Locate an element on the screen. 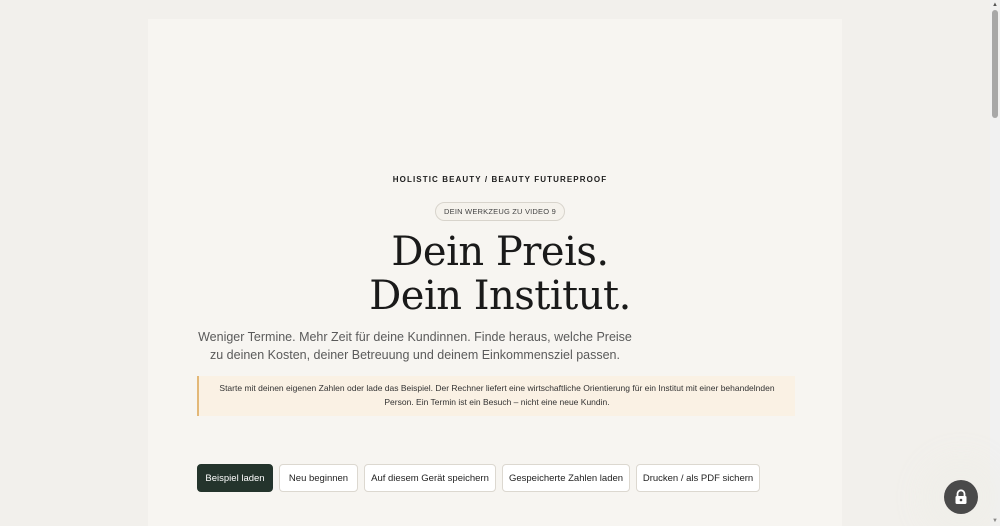 This screenshot has height=526, width=1000. lock-icon is located at coordinates (961, 496).